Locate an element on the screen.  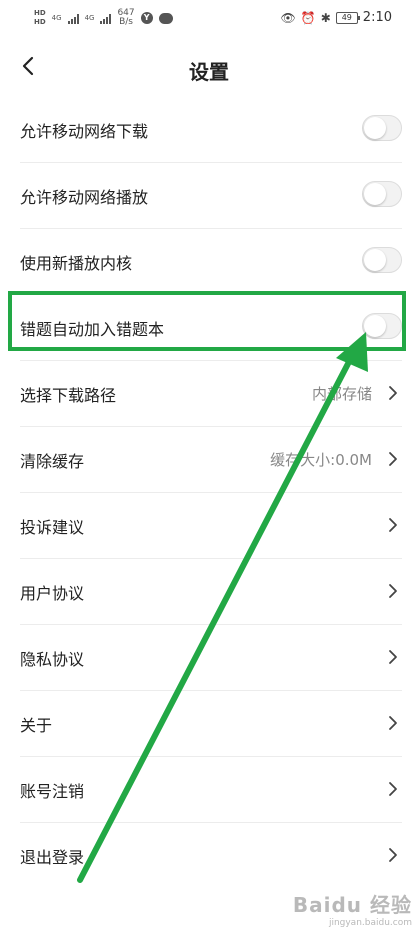
status-bar-right: 👁 ⏰ ✱ 49 2:10 is located at coordinates (336, 17).